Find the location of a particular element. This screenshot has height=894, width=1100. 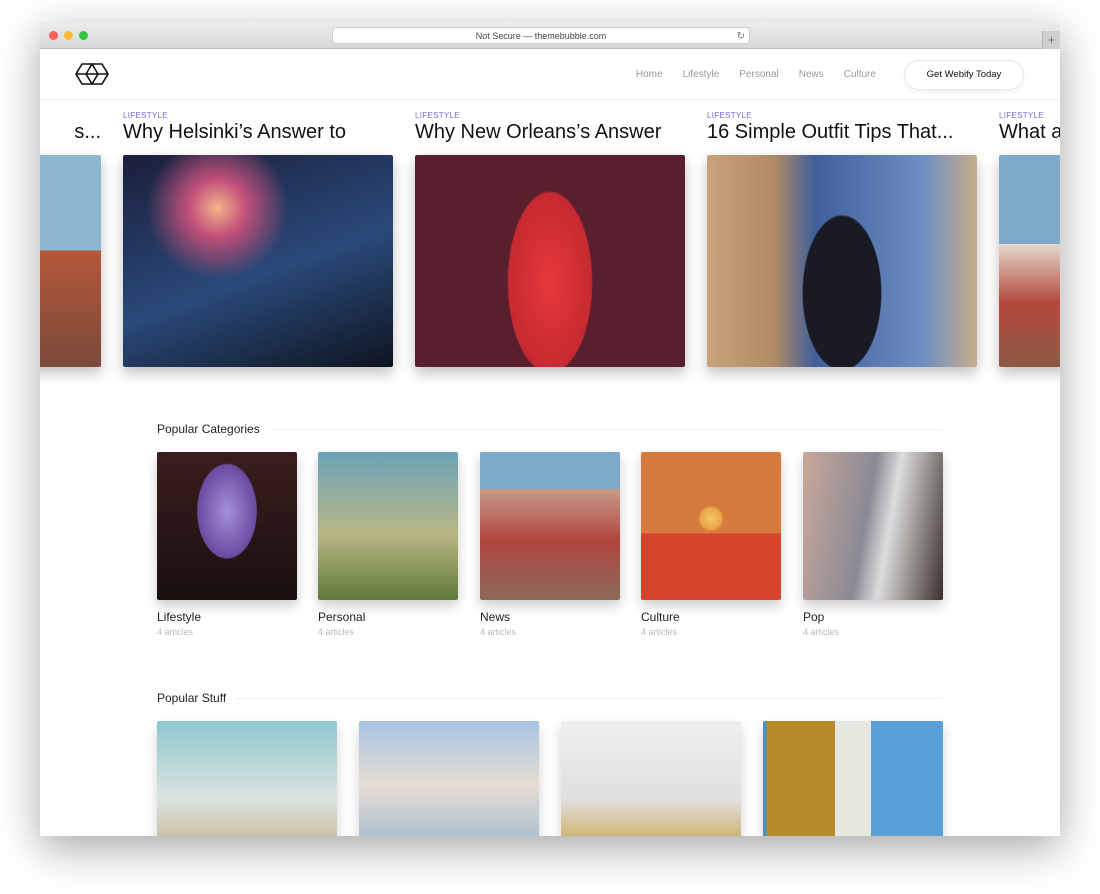

nav-personal: Personal is located at coordinates (758, 74).